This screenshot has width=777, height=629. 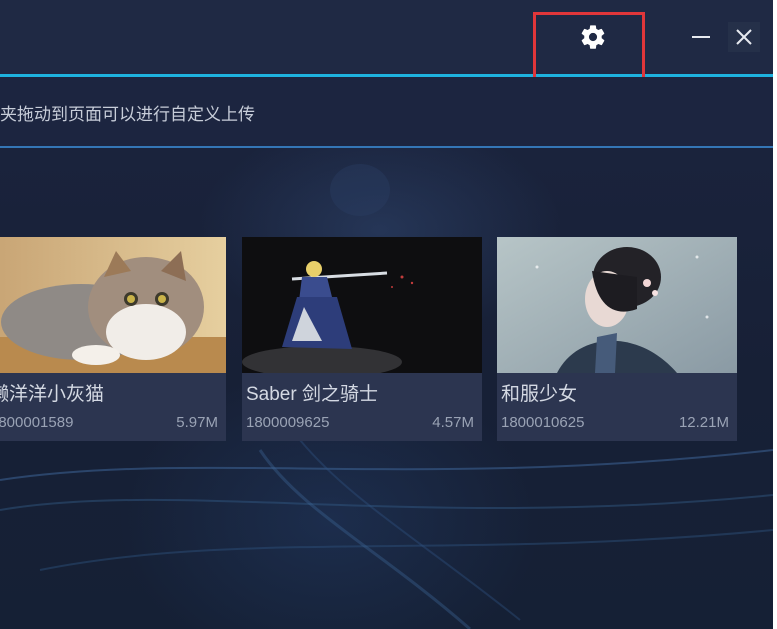 What do you see at coordinates (543, 422) in the screenshot?
I see `wallpaper-id: 1800010625` at bounding box center [543, 422].